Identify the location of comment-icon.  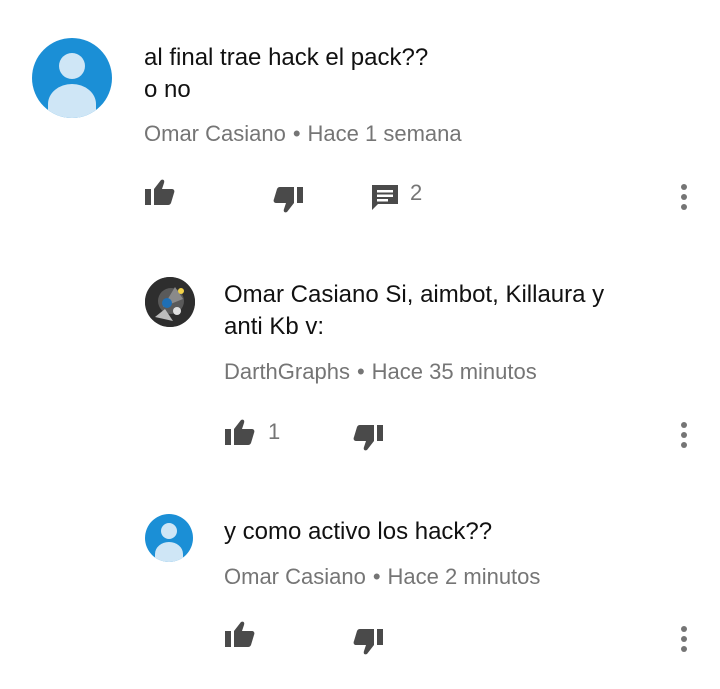
(385, 197).